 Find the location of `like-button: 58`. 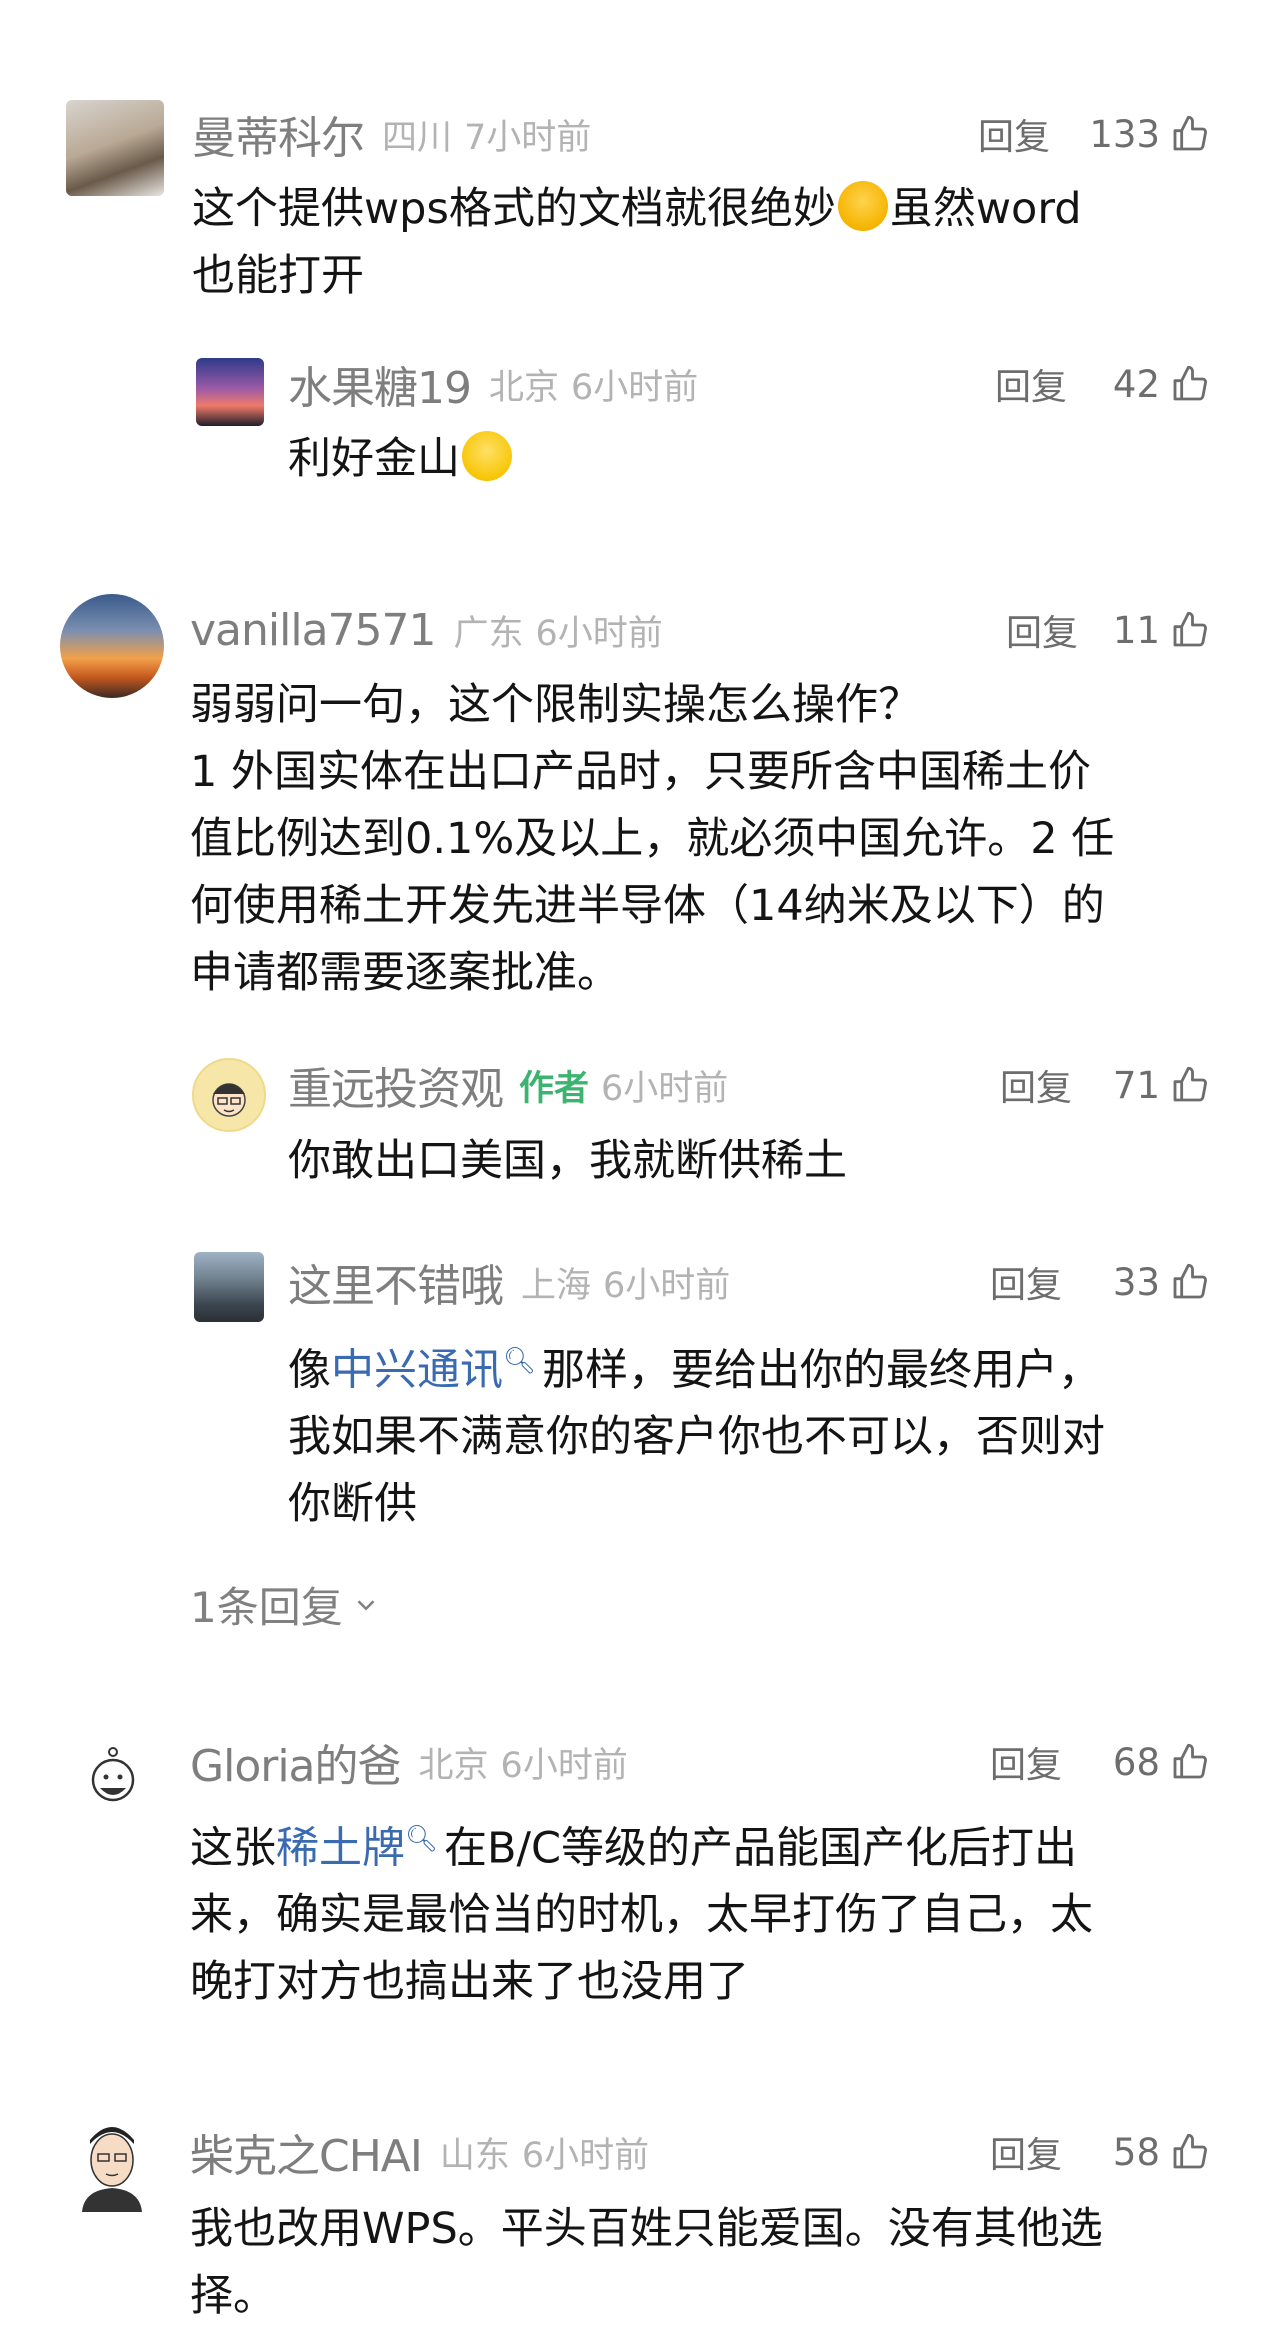

like-button: 58 is located at coordinates (1140, 2152).